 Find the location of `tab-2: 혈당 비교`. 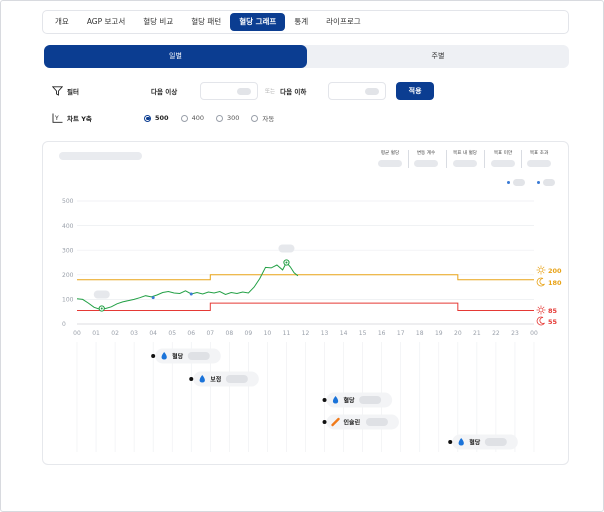

tab-2: 혈당 비교 is located at coordinates (158, 22).